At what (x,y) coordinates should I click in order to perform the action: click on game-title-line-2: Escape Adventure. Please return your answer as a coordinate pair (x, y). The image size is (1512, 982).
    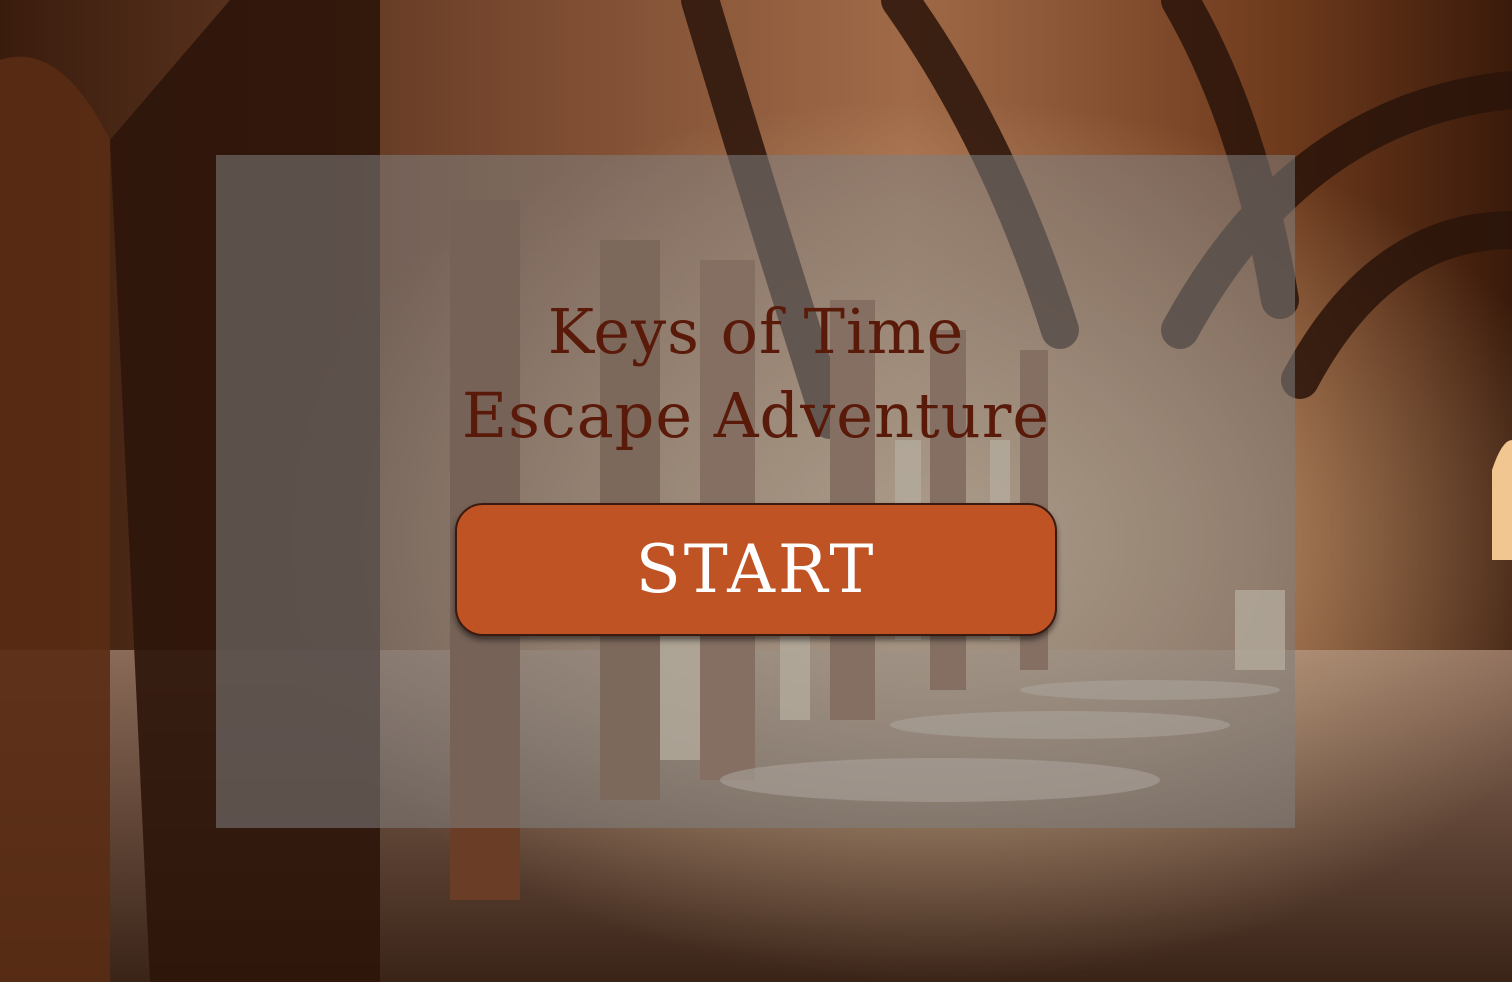
    Looking at the image, I should click on (756, 415).